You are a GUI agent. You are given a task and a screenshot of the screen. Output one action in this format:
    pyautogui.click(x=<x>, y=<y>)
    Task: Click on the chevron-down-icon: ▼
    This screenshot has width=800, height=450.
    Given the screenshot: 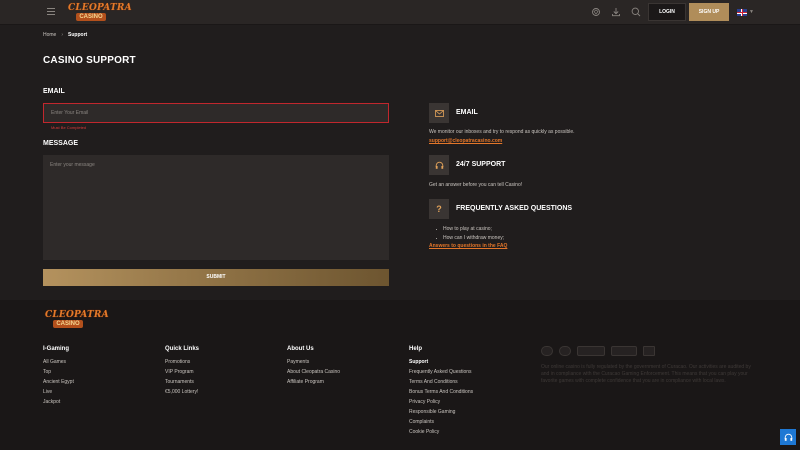 What is the action you would take?
    pyautogui.click(x=751, y=12)
    